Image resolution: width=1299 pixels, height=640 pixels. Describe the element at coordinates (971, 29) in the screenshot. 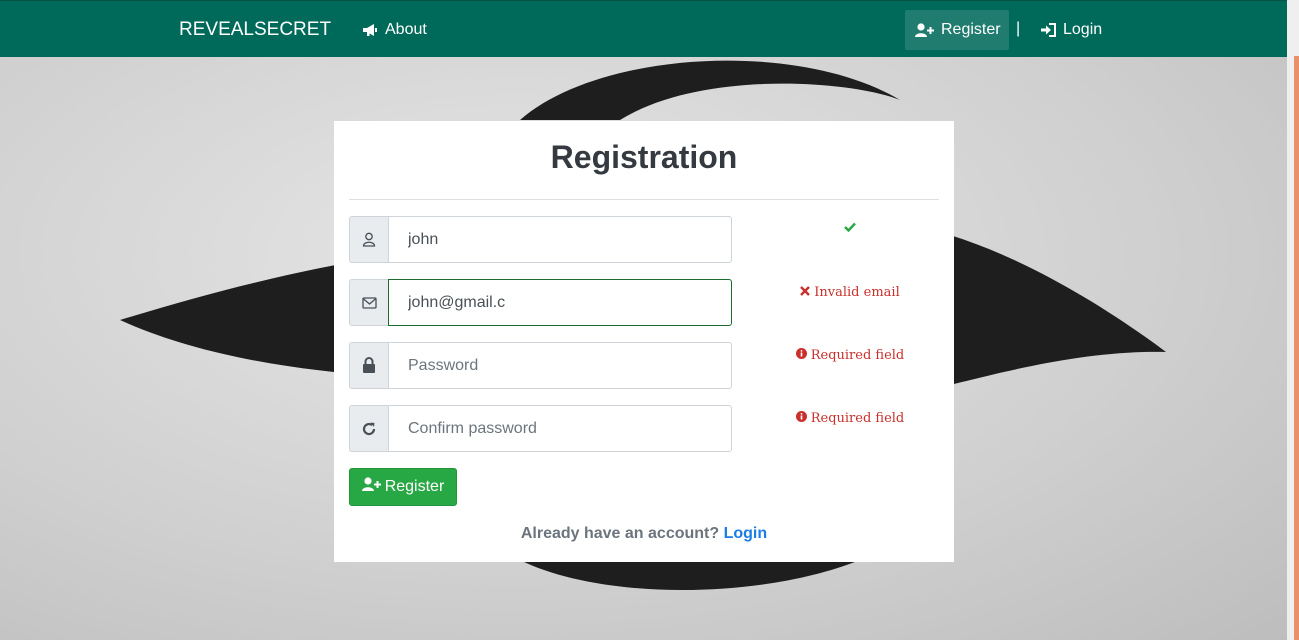

I see `nav-register-label: Register` at that location.